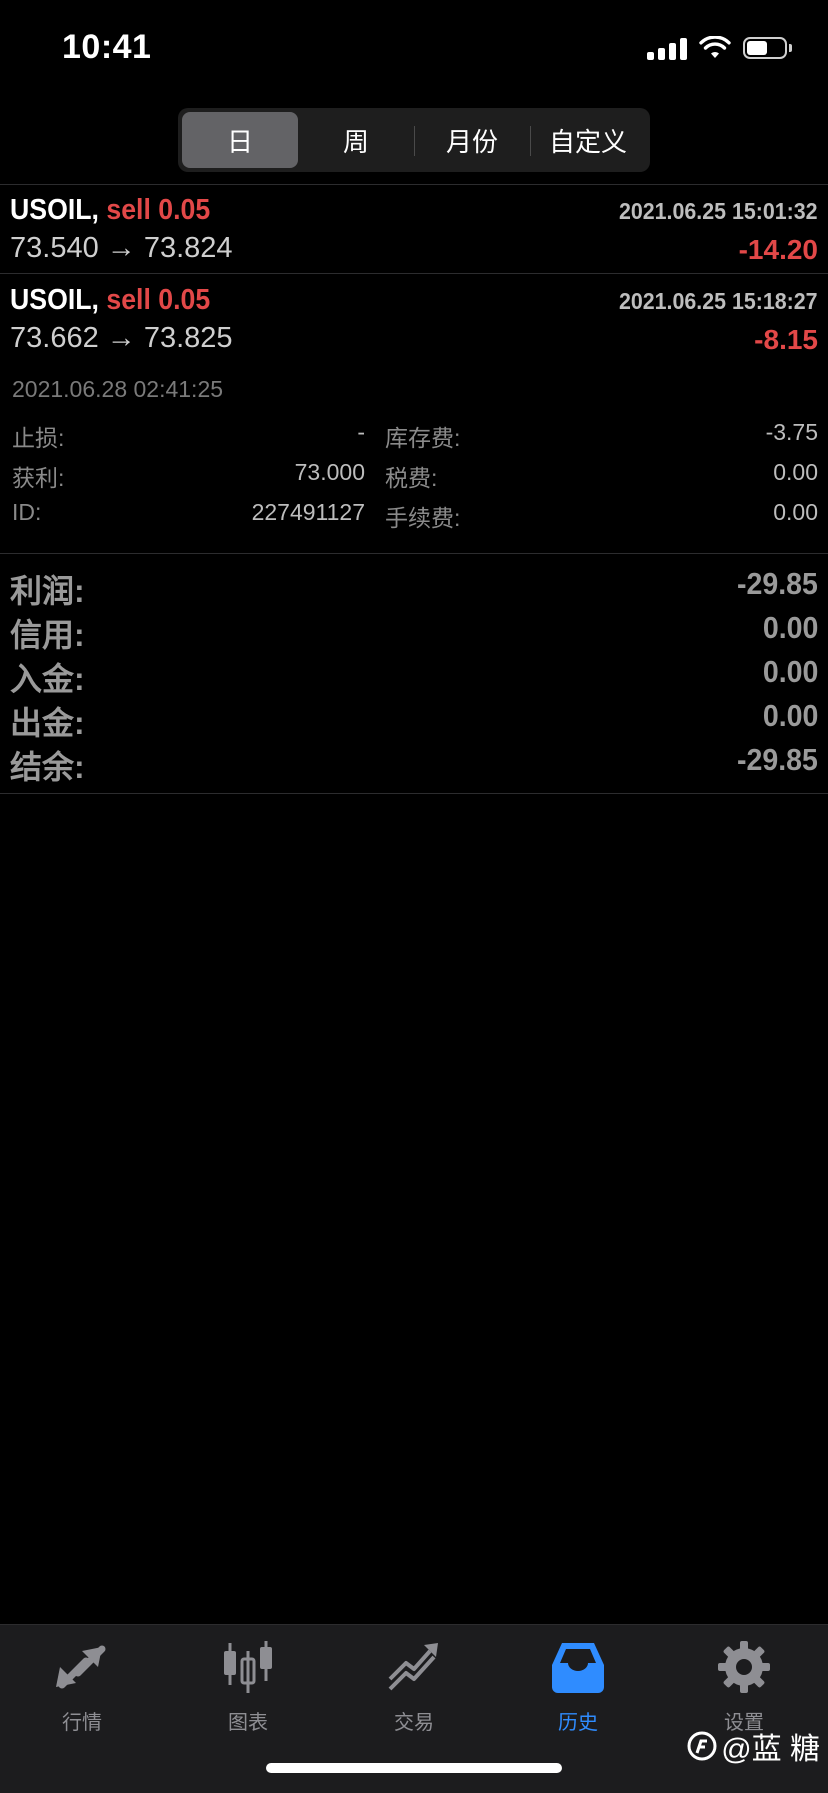 This screenshot has height=1793, width=828. What do you see at coordinates (744, 1667) in the screenshot?
I see `gear-icon` at bounding box center [744, 1667].